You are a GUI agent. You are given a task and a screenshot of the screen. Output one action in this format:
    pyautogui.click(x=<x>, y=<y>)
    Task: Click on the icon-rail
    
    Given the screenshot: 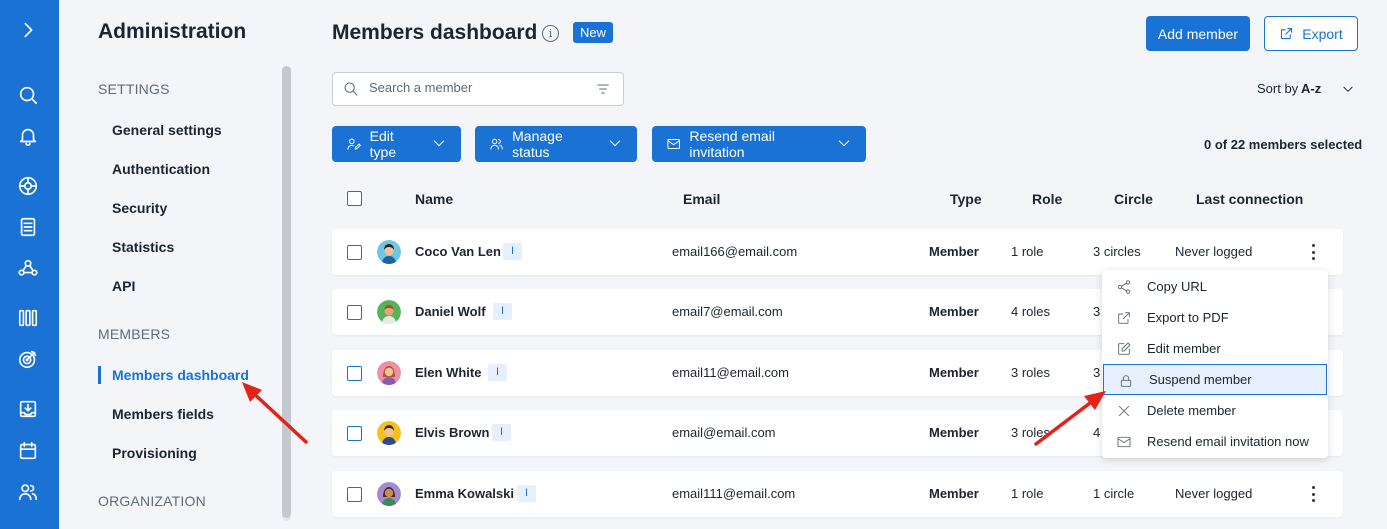 What is the action you would take?
    pyautogui.click(x=29, y=264)
    